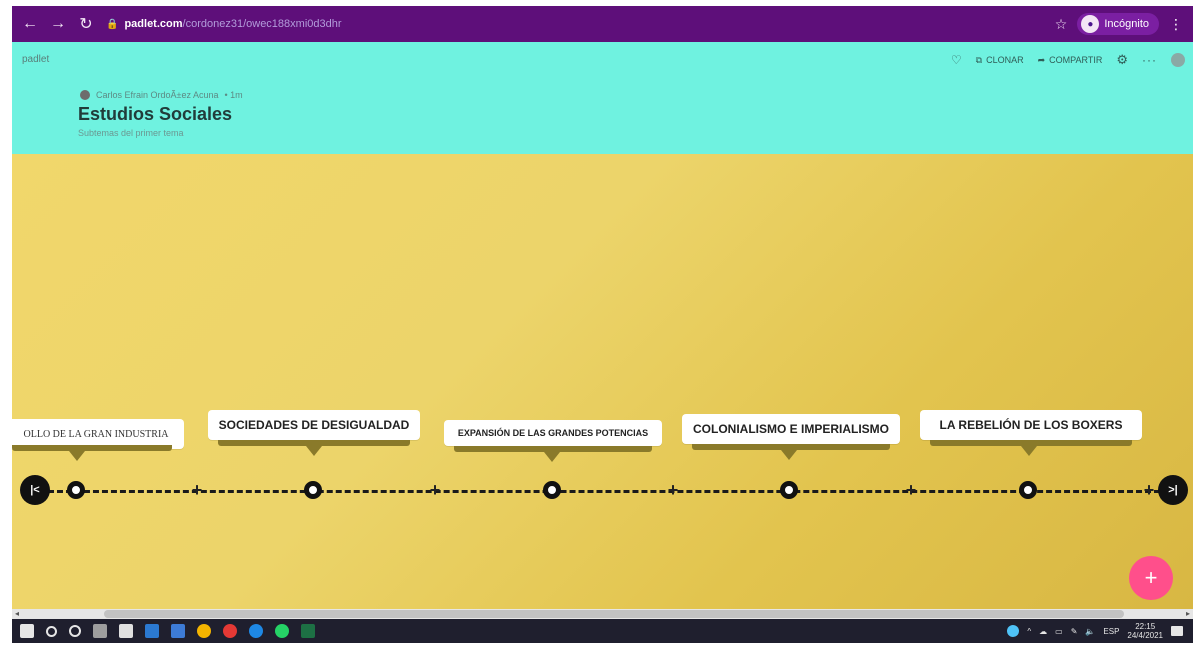  I want to click on chevron-up-icon: ^, so click(1029, 631).